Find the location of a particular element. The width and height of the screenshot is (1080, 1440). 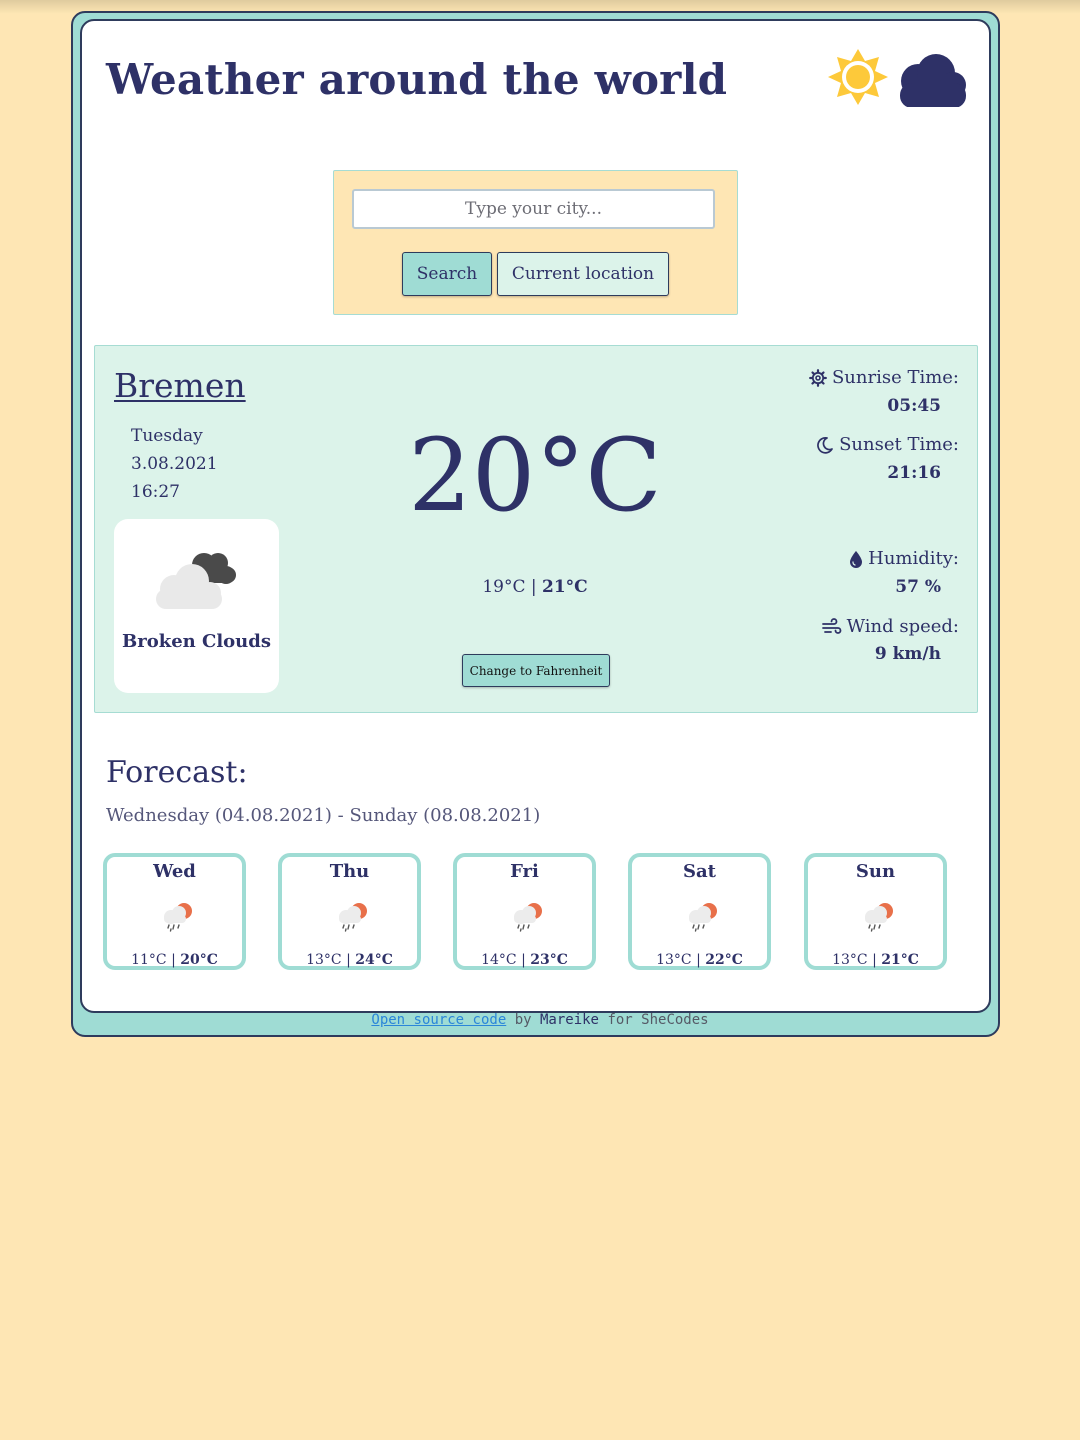

forecast-card: Thu 13°C | 24°C is located at coordinates (349, 911).